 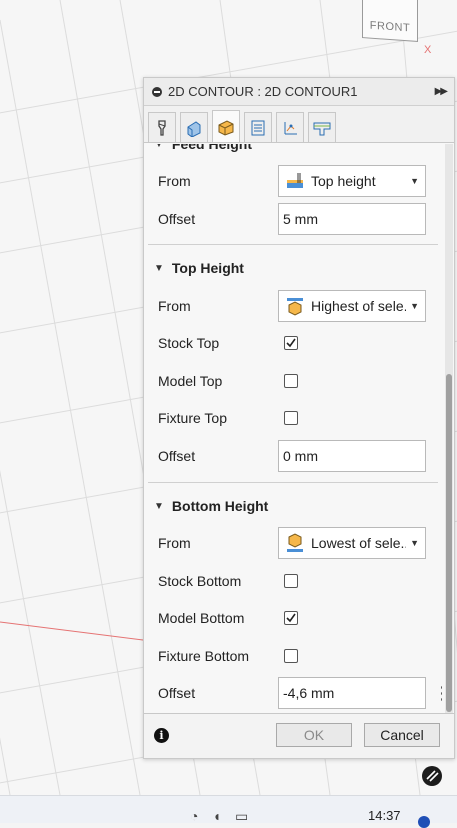 What do you see at coordinates (352, 693) in the screenshot?
I see `bottom-offset-input: -4,6 mm` at bounding box center [352, 693].